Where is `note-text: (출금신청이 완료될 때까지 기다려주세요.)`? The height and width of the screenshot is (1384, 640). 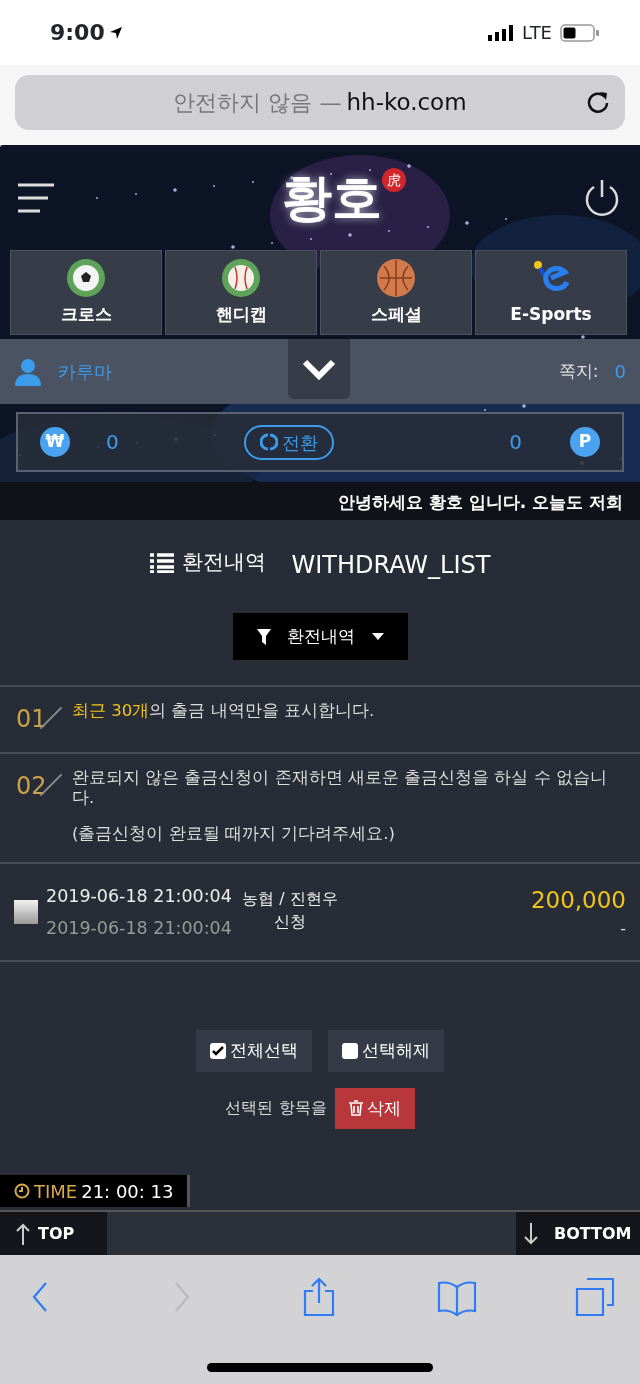 note-text: (출금신청이 완료될 때까지 기다려주세요.) is located at coordinates (234, 833).